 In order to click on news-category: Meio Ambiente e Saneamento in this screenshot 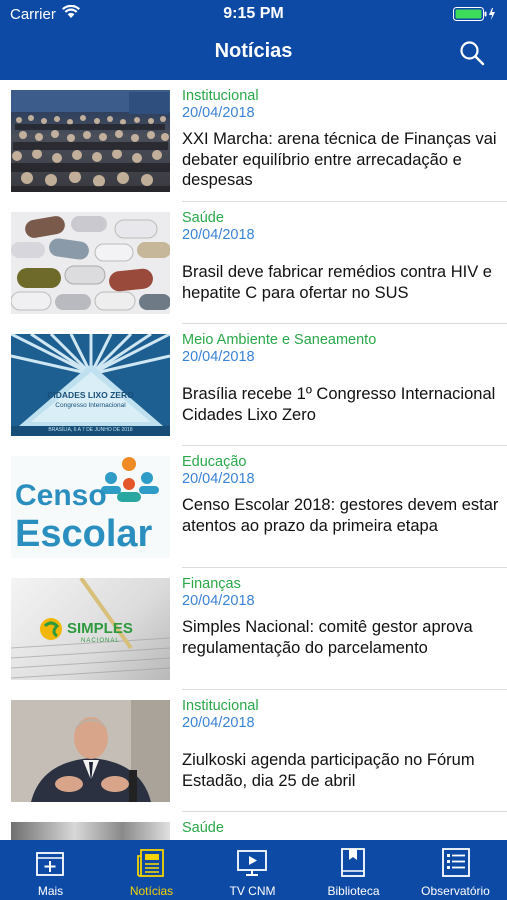, I will do `click(279, 340)`.